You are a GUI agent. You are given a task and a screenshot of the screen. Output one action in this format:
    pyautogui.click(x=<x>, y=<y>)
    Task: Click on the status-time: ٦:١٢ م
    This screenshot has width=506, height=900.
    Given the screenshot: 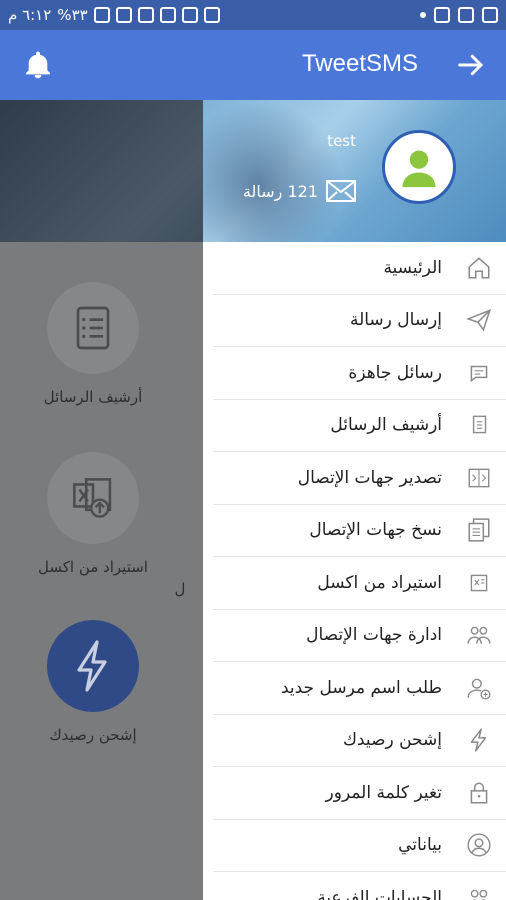 What is the action you would take?
    pyautogui.click(x=30, y=15)
    